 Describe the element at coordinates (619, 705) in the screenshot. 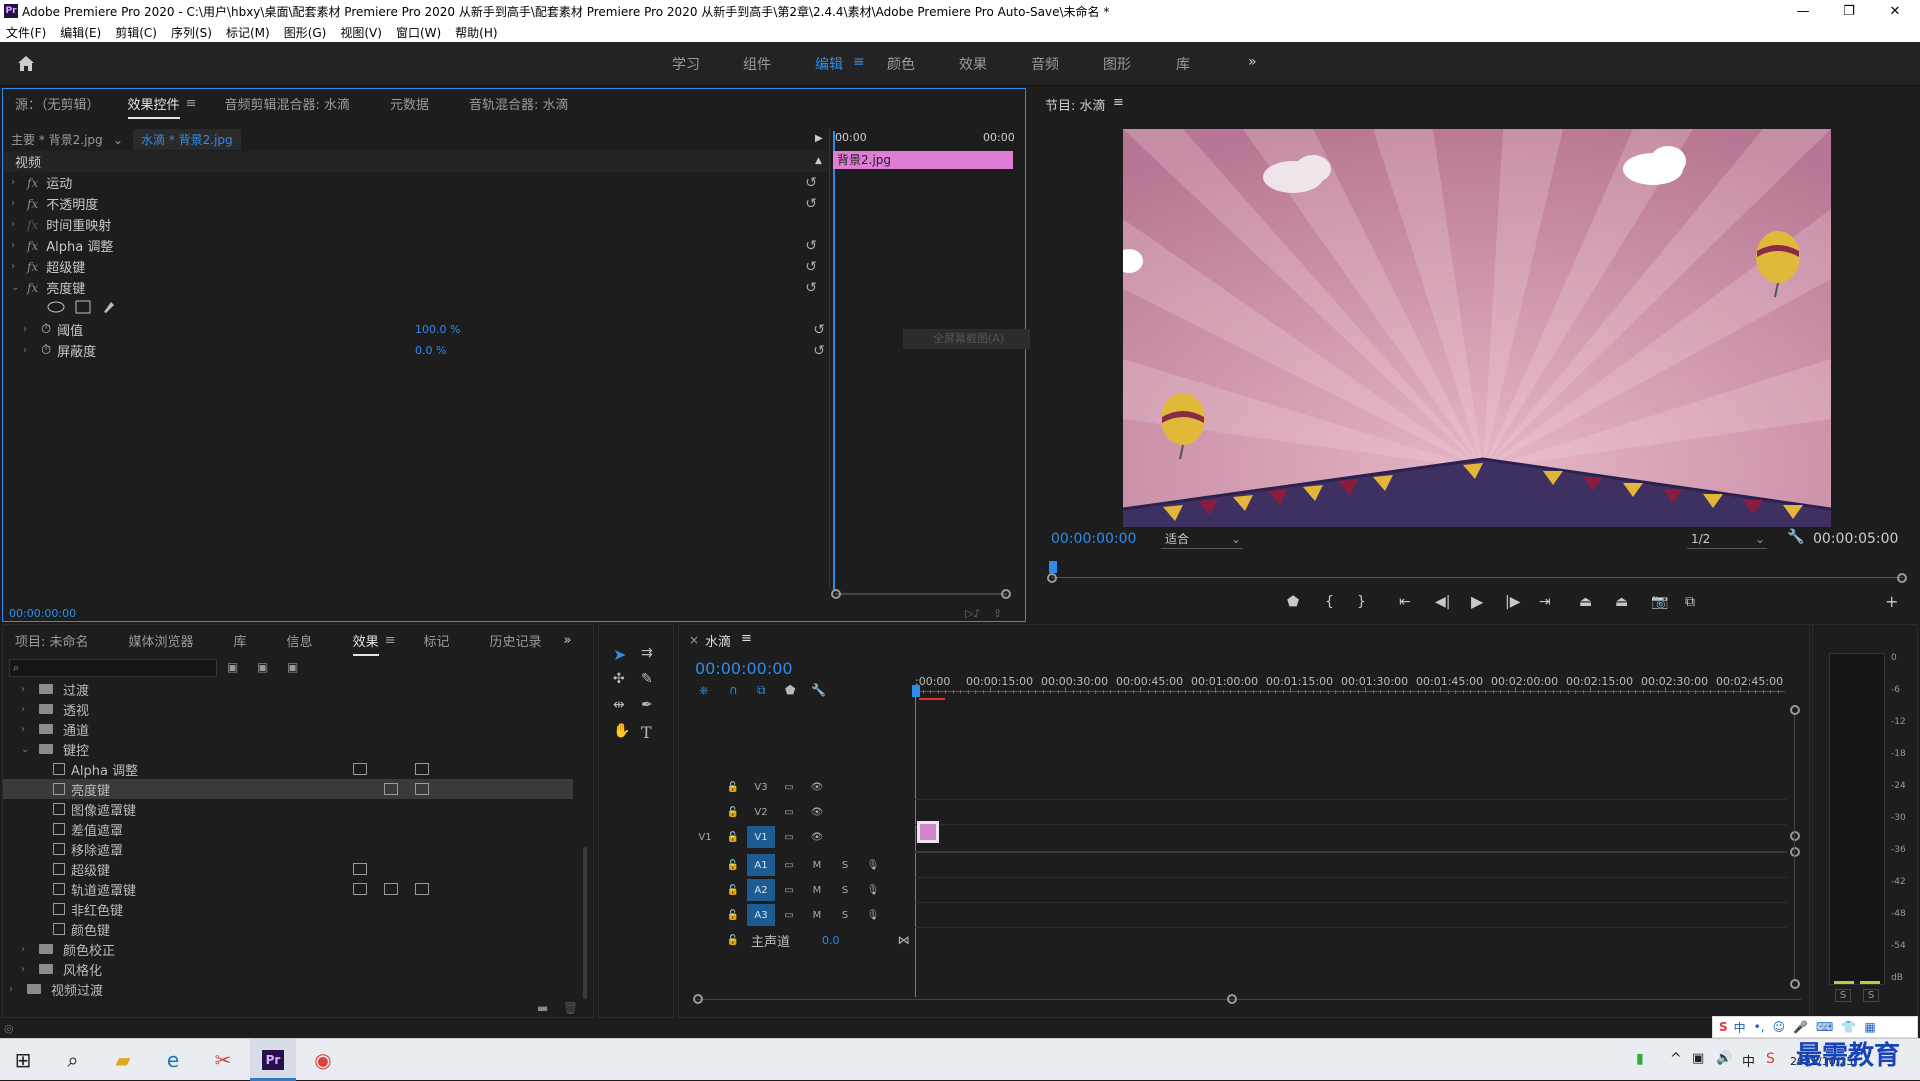

I see `slip-tool-icon: ⇹` at that location.